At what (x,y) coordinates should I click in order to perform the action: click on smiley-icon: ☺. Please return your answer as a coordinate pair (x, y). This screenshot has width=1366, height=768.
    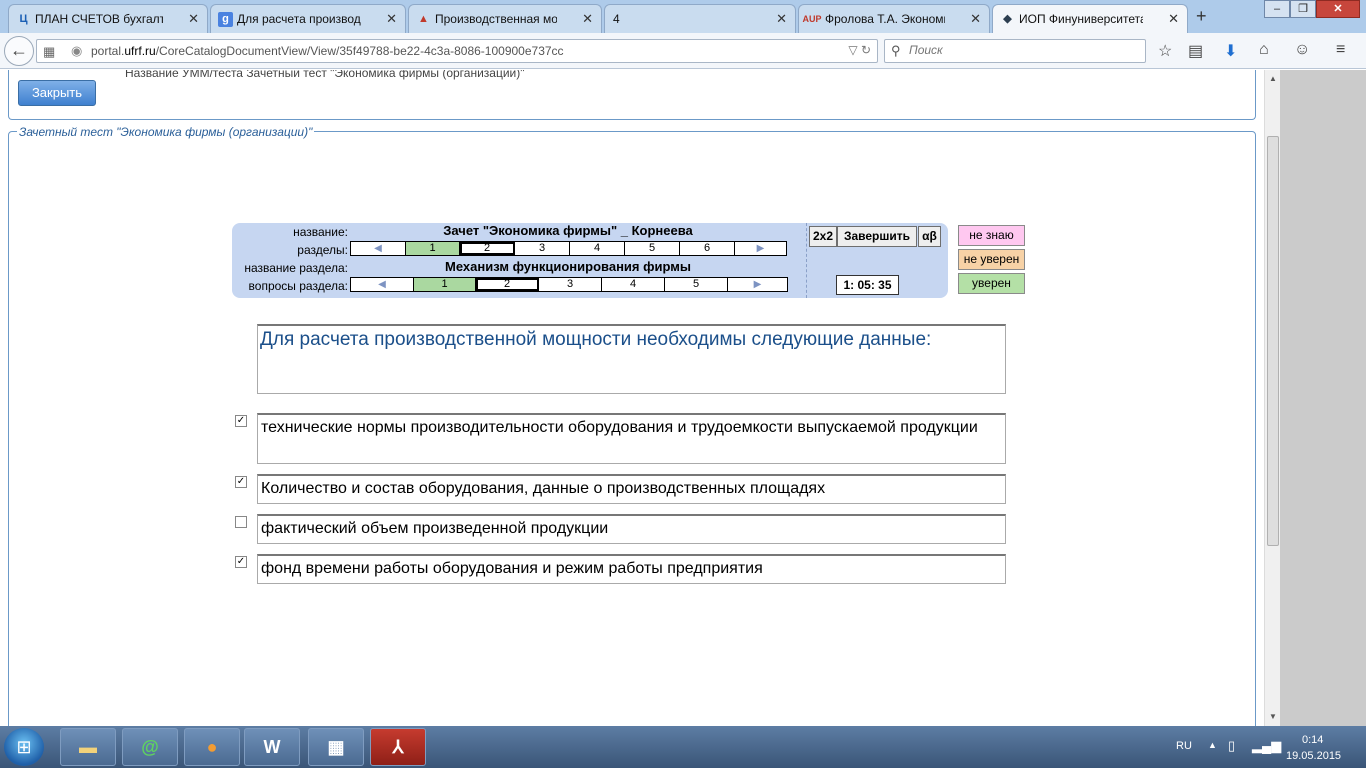
    Looking at the image, I should click on (1302, 50).